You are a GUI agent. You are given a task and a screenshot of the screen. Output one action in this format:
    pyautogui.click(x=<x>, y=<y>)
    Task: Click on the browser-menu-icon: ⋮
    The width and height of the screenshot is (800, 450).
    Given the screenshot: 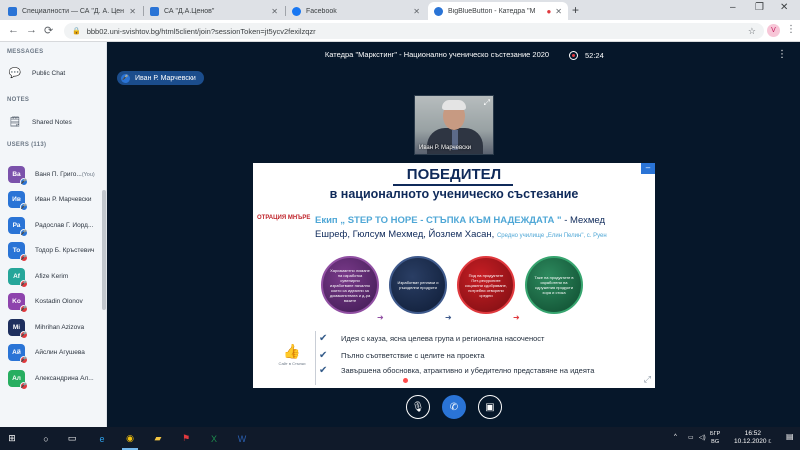 What is the action you would take?
    pyautogui.click(x=791, y=29)
    